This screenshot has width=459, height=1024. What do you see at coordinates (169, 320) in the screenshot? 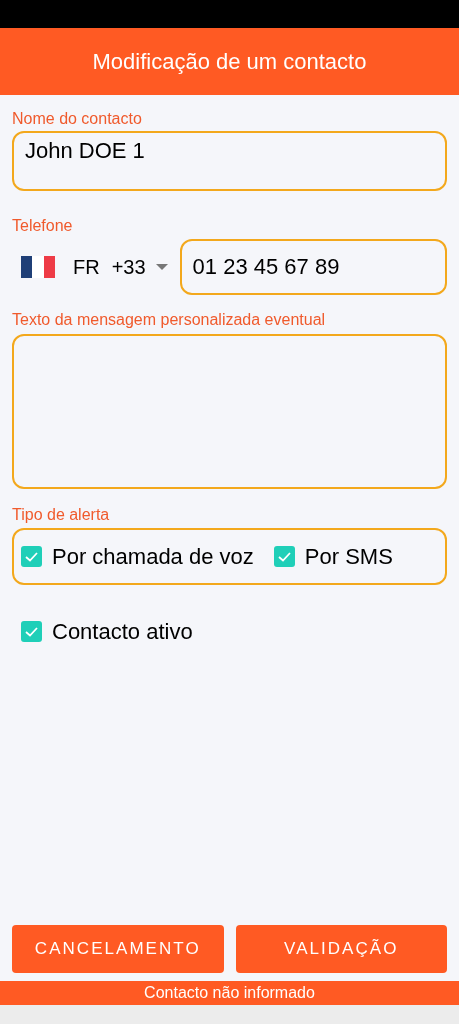
I see `field-label: Texto da mensagem personalizada eventual` at bounding box center [169, 320].